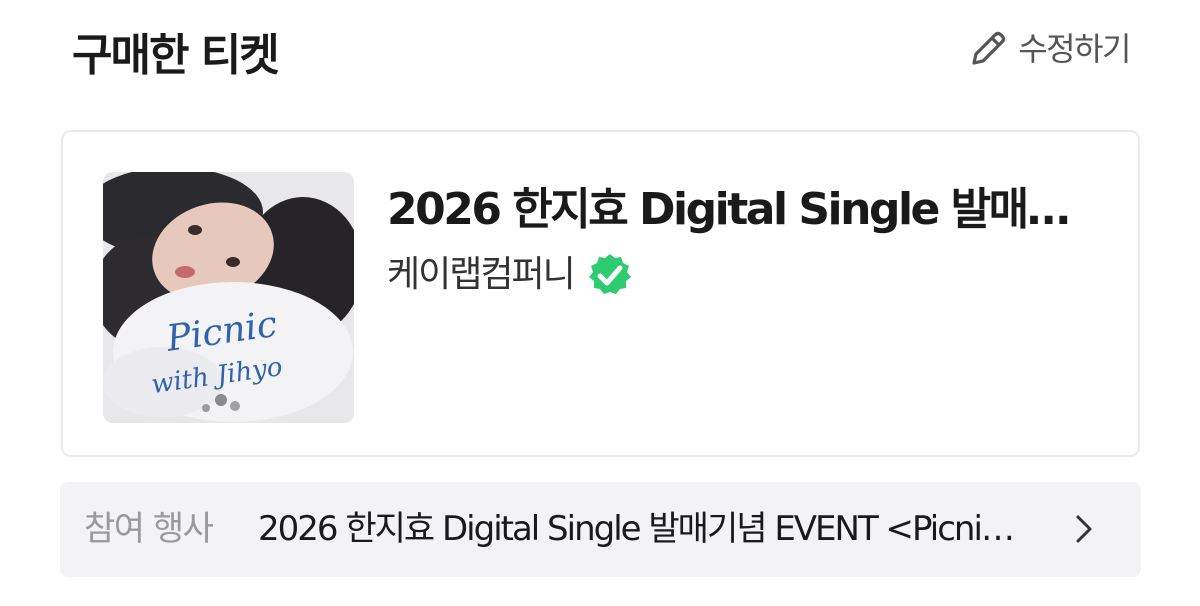 Image resolution: width=1200 pixels, height=606 pixels. Describe the element at coordinates (176, 55) in the screenshot. I see `page-title: 구매한 티켓` at that location.